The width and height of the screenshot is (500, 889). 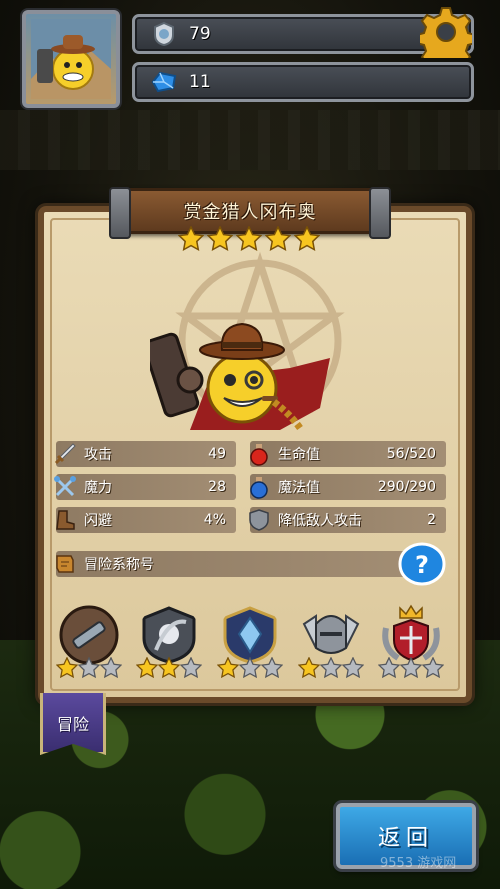 I want to click on gem-value: 11, so click(x=200, y=82).